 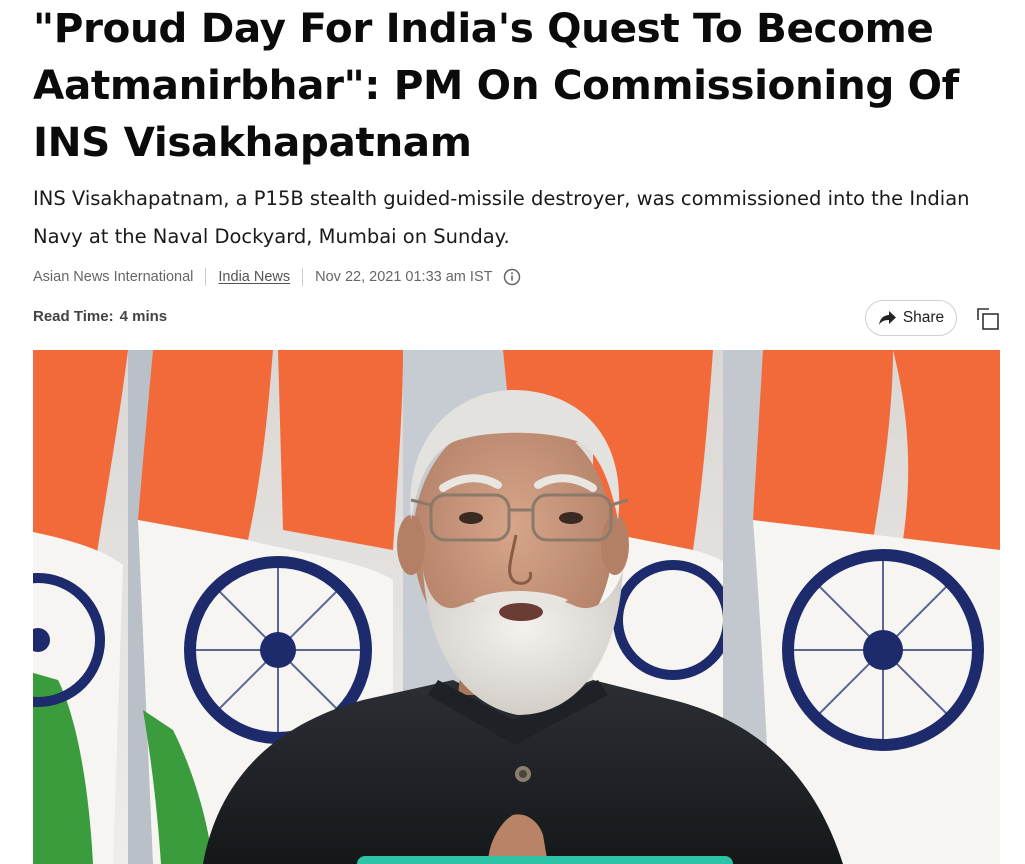 I want to click on share-arrow-icon, so click(x=887, y=318).